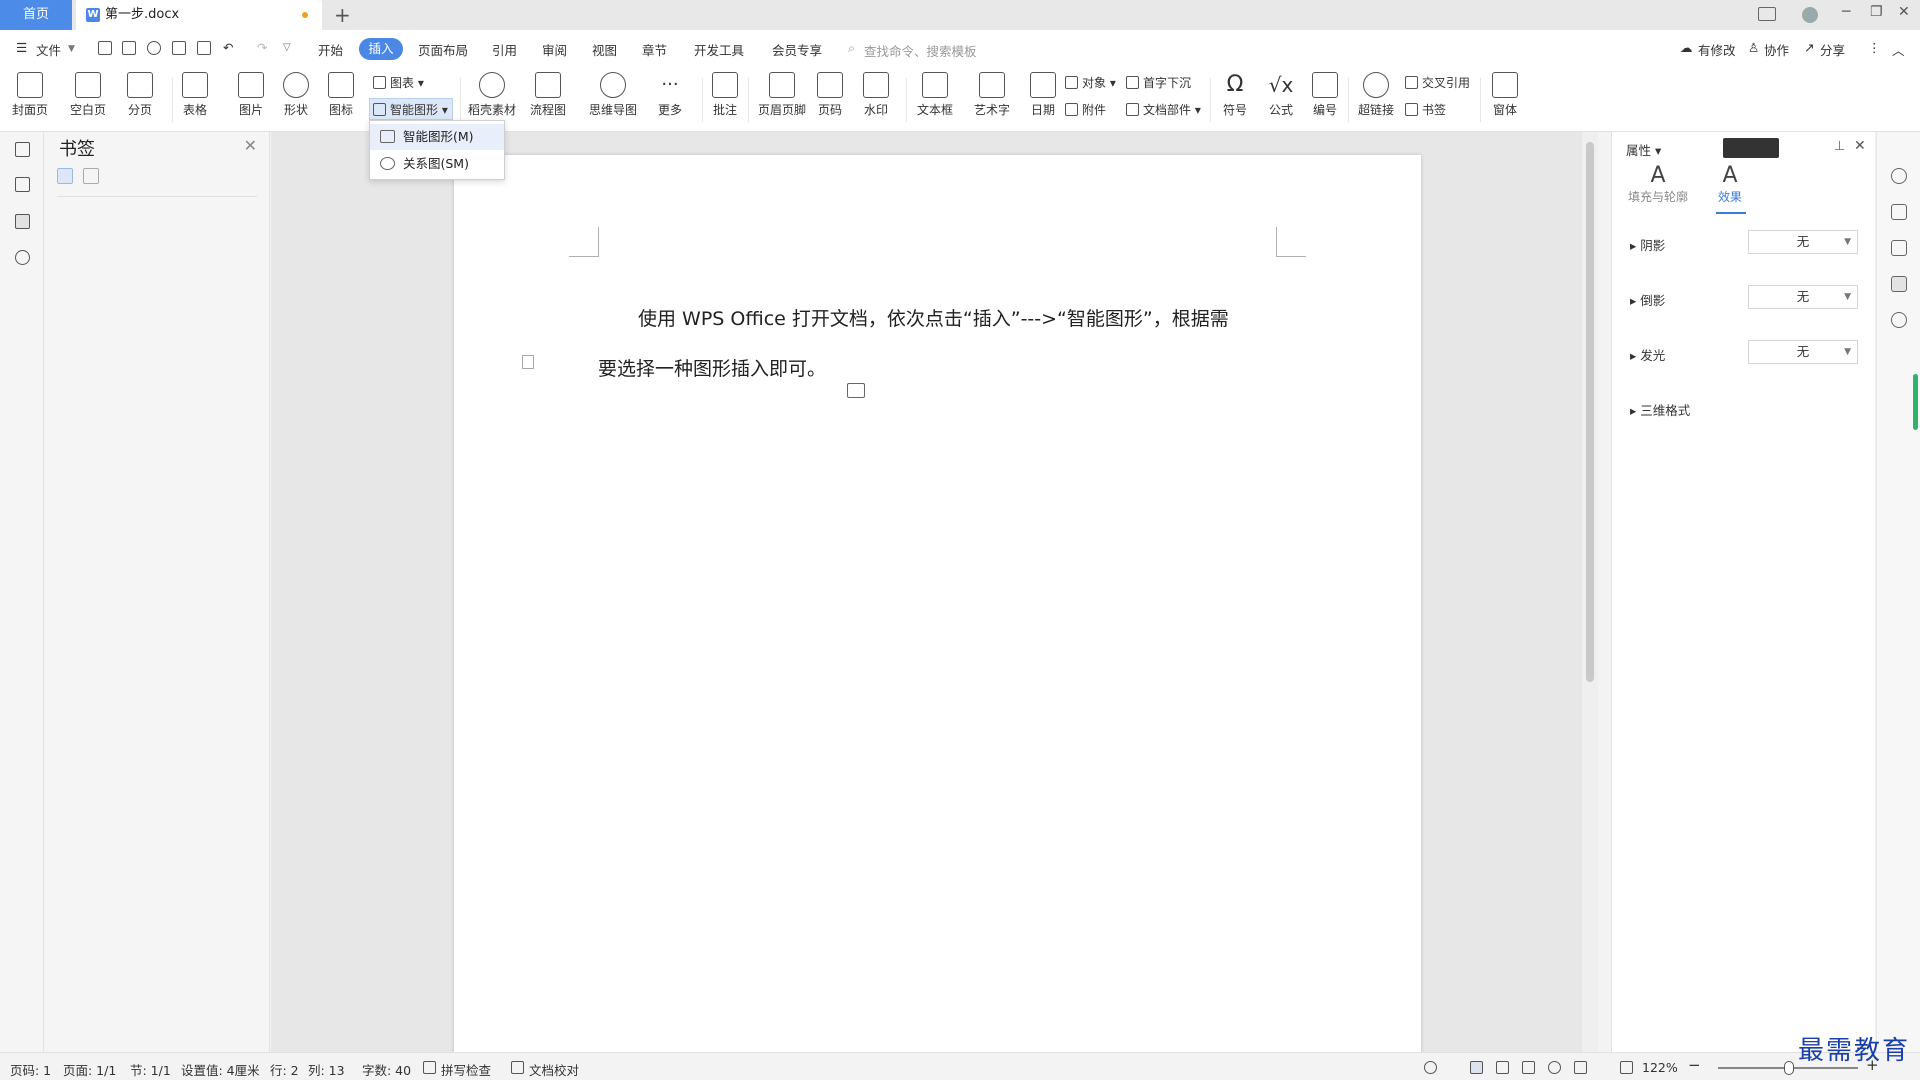 The height and width of the screenshot is (1080, 1920). I want to click on formula-button: √x 公式, so click(1281, 95).